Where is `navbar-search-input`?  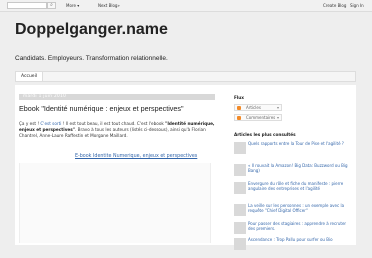
navbar-search-input is located at coordinates (27, 5).